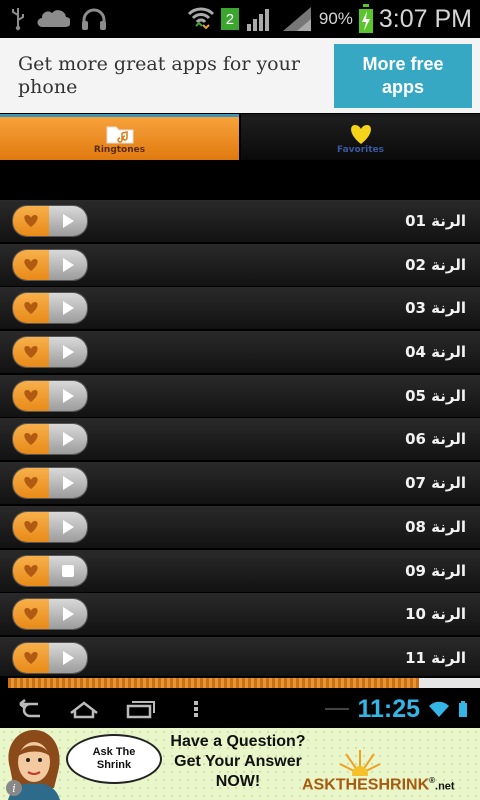 The width and height of the screenshot is (480, 800). Describe the element at coordinates (360, 149) in the screenshot. I see `tab-favorites-label: Favorites` at that location.